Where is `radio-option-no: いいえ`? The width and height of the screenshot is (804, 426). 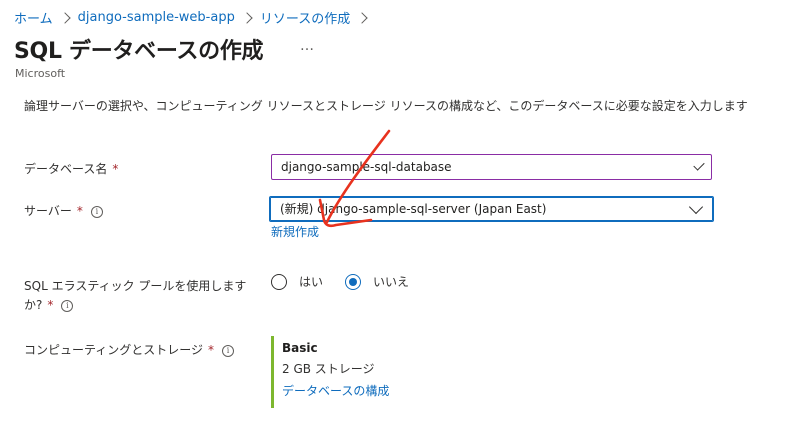 radio-option-no: いいえ is located at coordinates (377, 281).